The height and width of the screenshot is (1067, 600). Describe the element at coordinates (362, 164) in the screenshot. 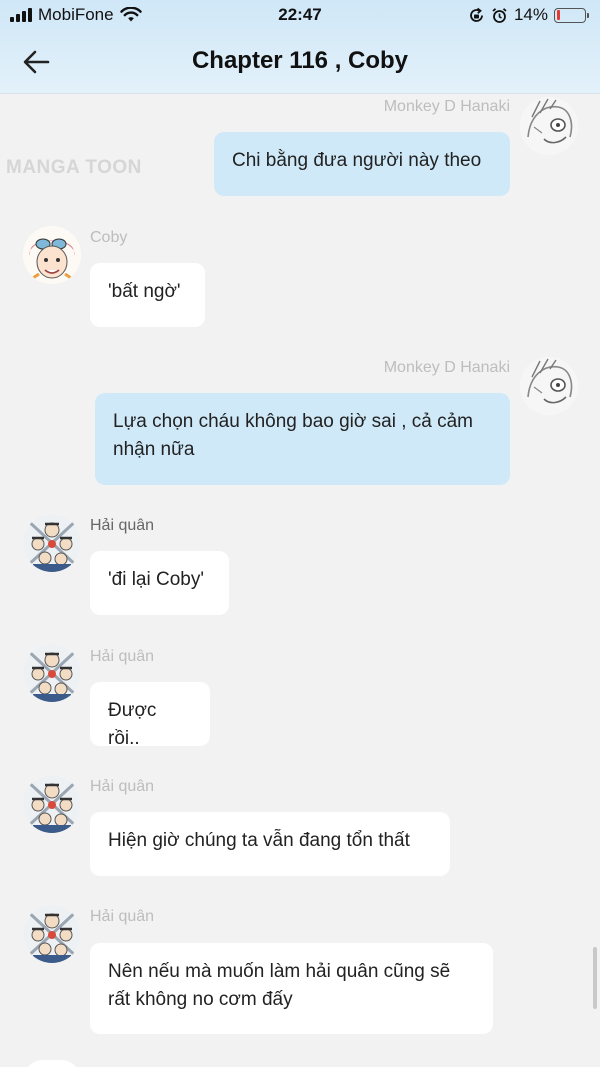

I see `message-bubble: Chi bằng đưa người này theo` at that location.